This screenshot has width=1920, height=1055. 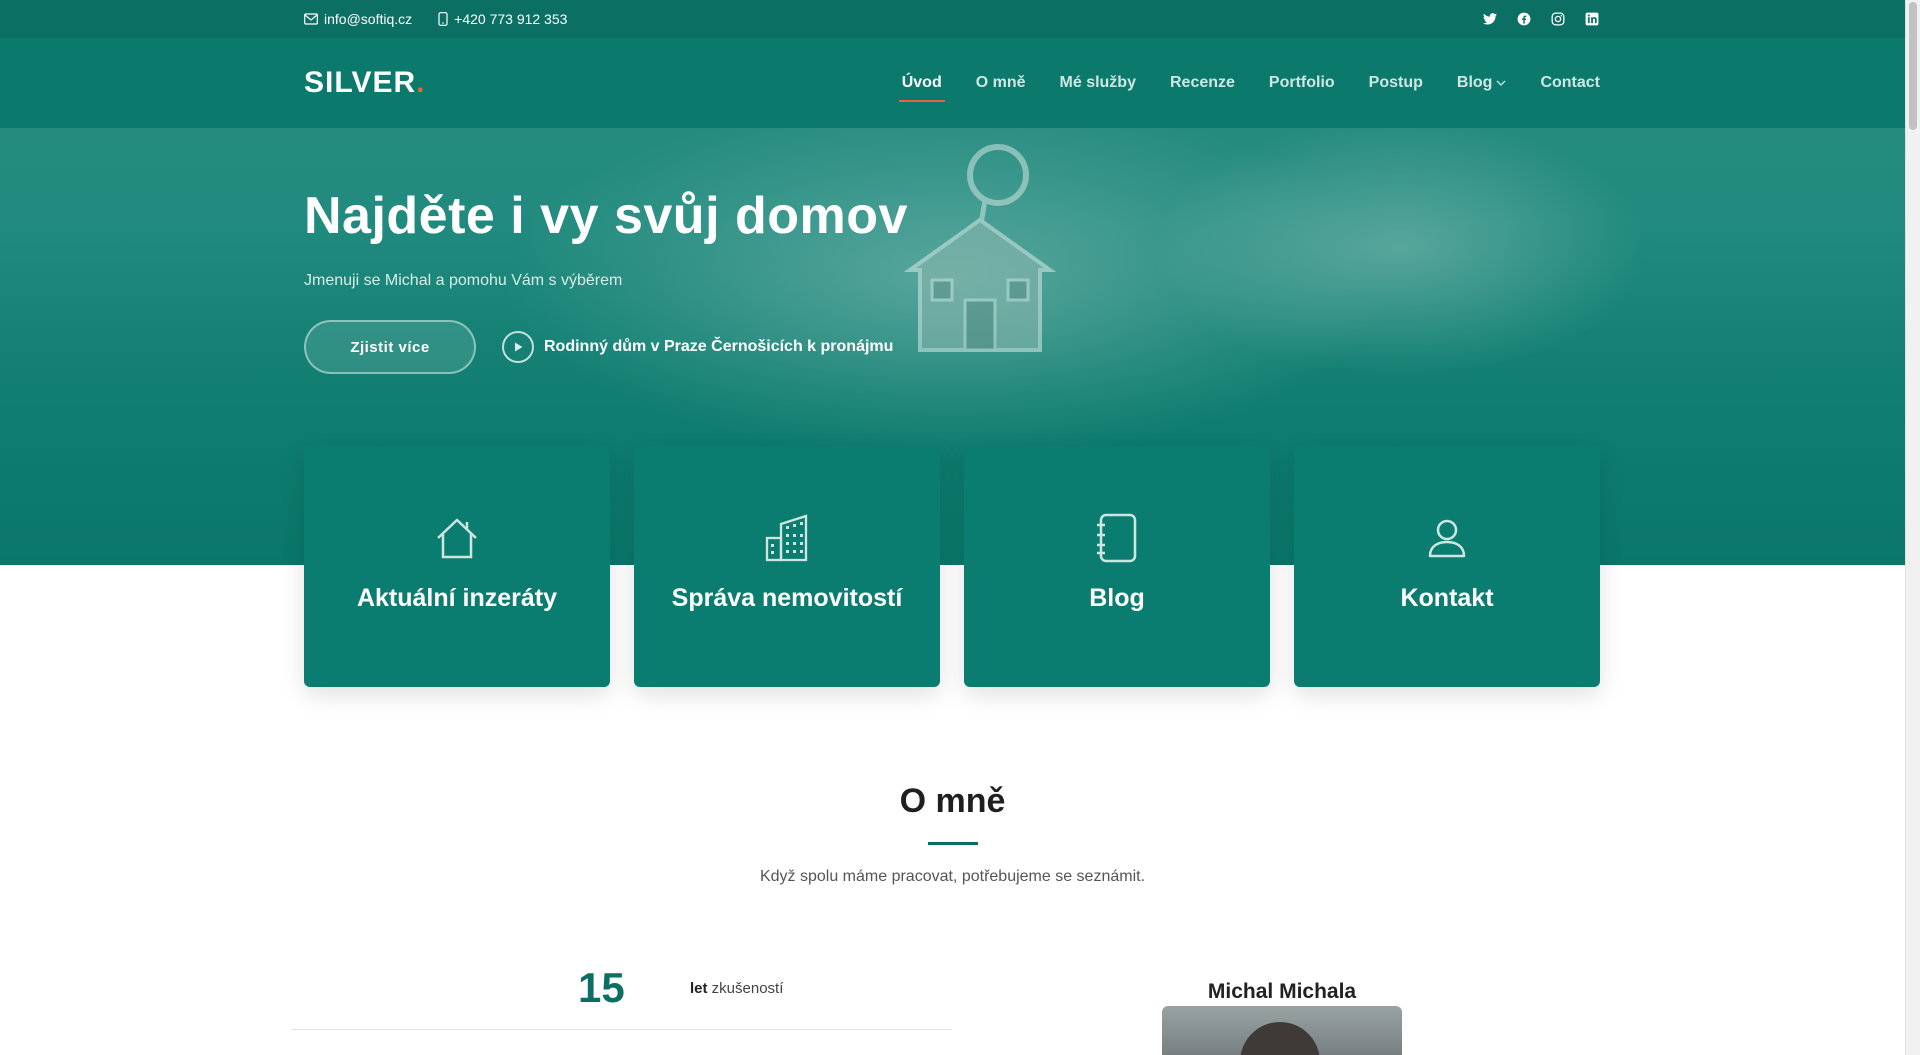 I want to click on instagram-icon, so click(x=1558, y=19).